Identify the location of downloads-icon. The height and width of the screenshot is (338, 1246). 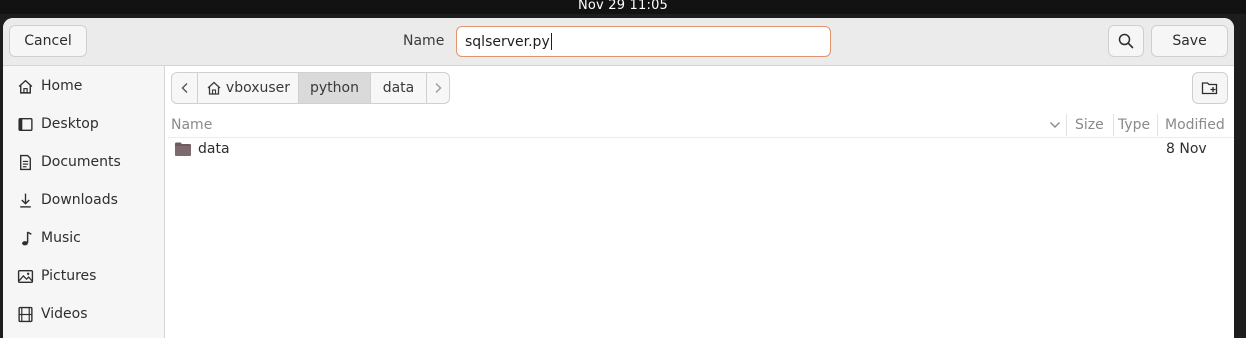
(25, 200).